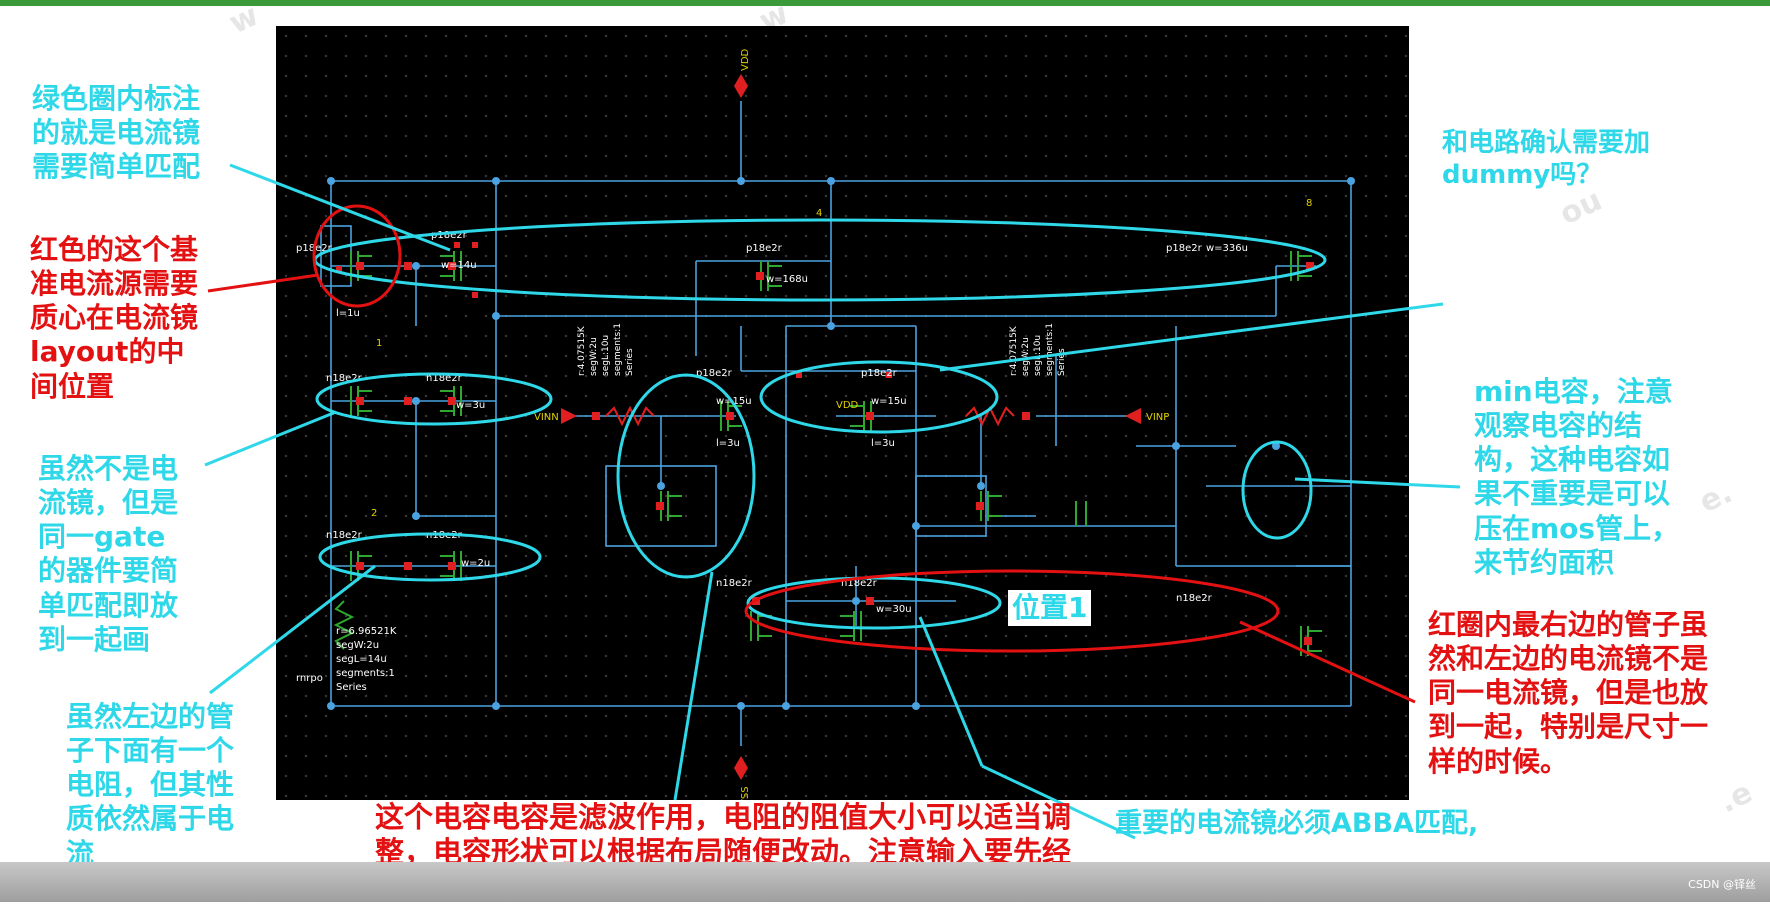 Image resolution: width=1770 pixels, height=906 pixels. What do you see at coordinates (879, 397) in the screenshot?
I see `cyan-ellipse-diff-pair` at bounding box center [879, 397].